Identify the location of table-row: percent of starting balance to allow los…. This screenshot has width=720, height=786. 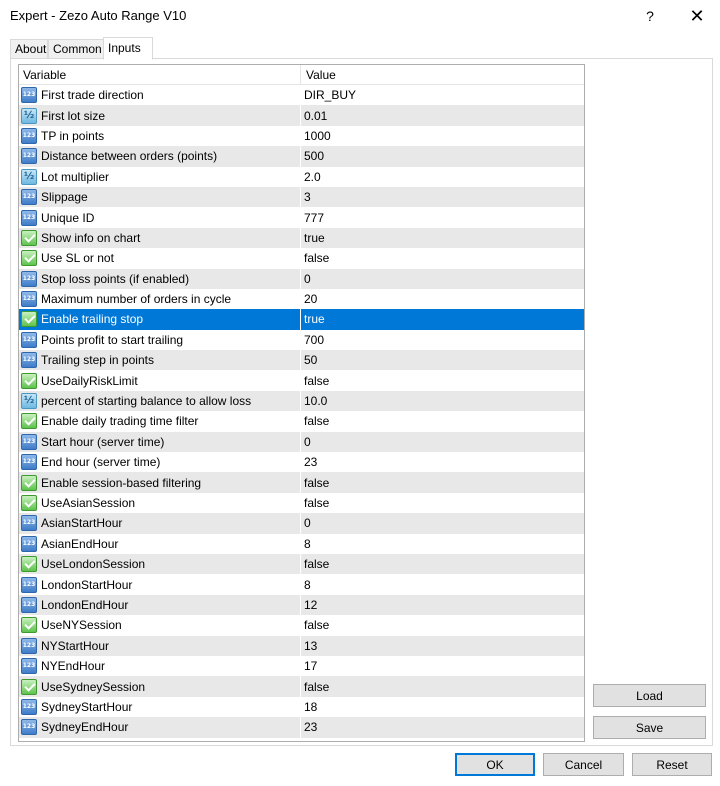
(301, 401).